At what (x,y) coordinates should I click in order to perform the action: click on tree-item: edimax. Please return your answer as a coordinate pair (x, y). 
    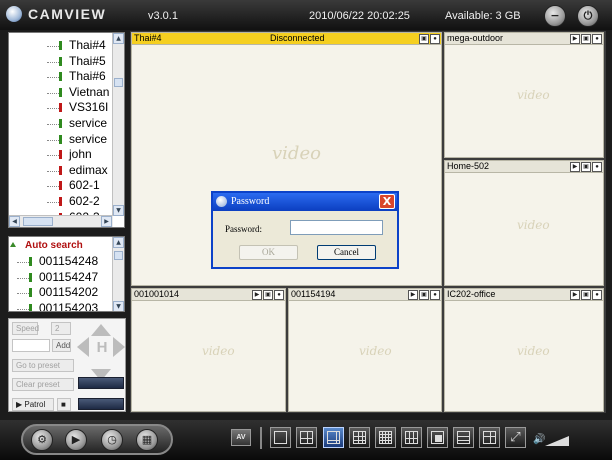
    Looking at the image, I should click on (61, 171).